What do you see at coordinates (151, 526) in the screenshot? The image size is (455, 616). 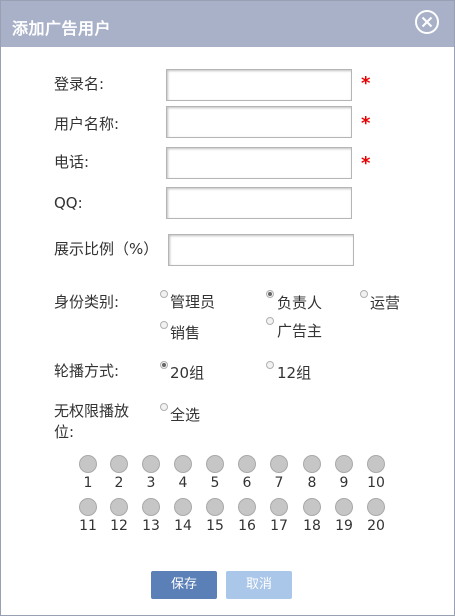 I see `slot-number: 13` at bounding box center [151, 526].